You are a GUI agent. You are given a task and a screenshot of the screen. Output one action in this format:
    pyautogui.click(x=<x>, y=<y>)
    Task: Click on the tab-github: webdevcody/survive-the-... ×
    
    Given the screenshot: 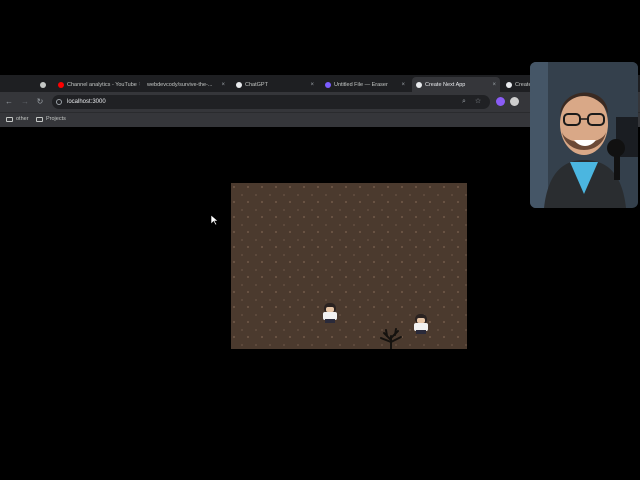 What is the action you would take?
    pyautogui.click(x=186, y=84)
    